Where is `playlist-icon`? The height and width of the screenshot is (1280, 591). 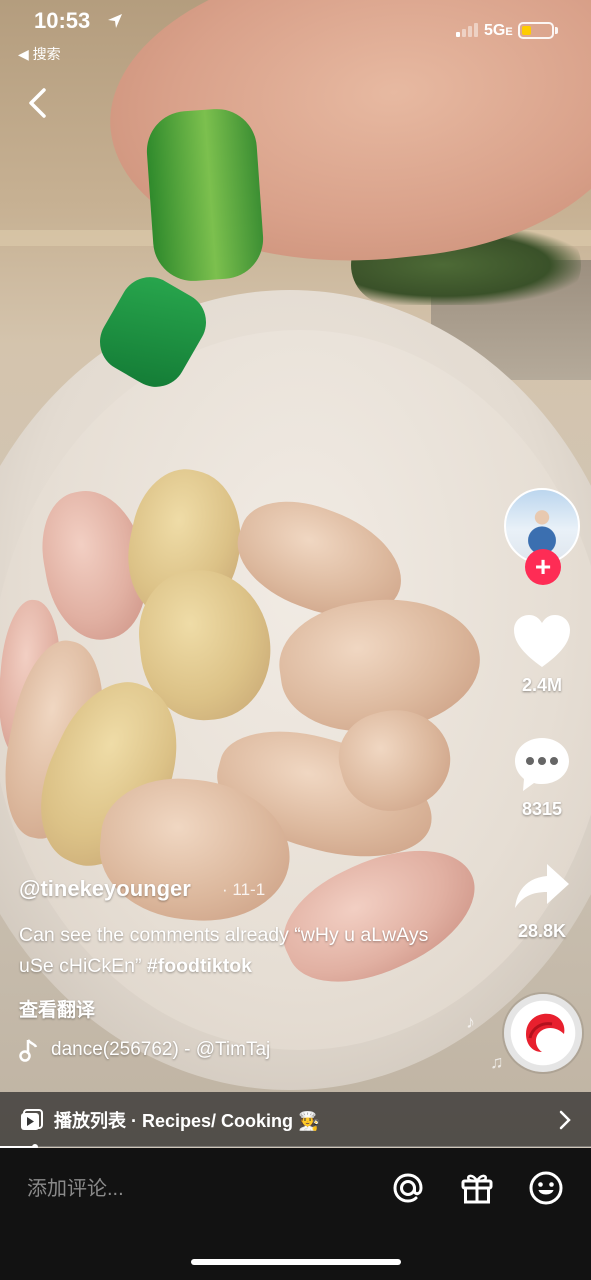 playlist-icon is located at coordinates (32, 1119).